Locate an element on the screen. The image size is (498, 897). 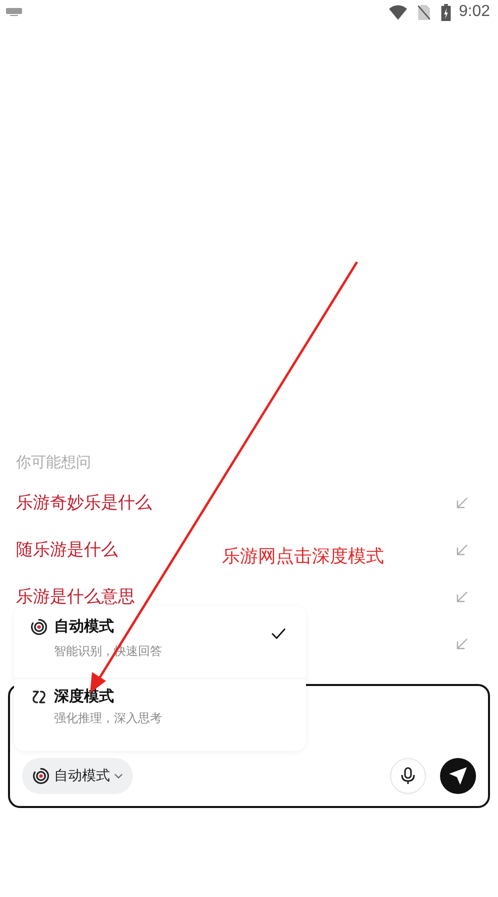
send-button is located at coordinates (458, 776).